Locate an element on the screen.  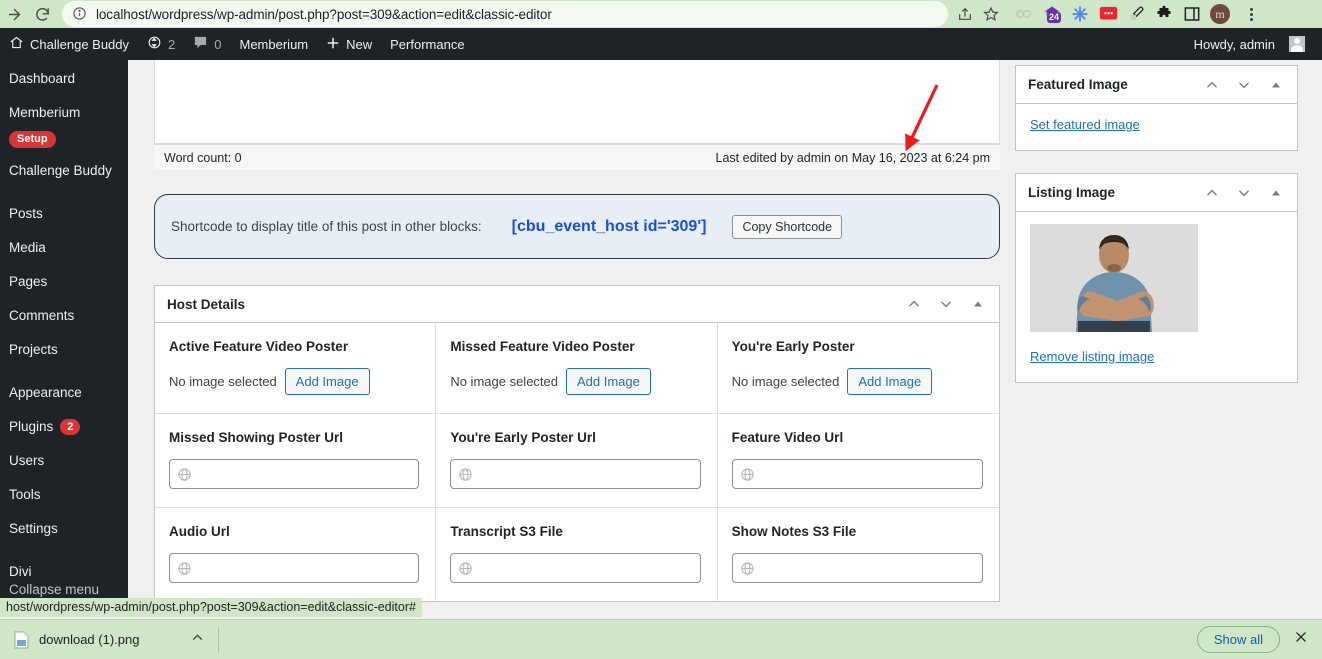
set-featured-image-link: Set featured image is located at coordinates (1085, 124).